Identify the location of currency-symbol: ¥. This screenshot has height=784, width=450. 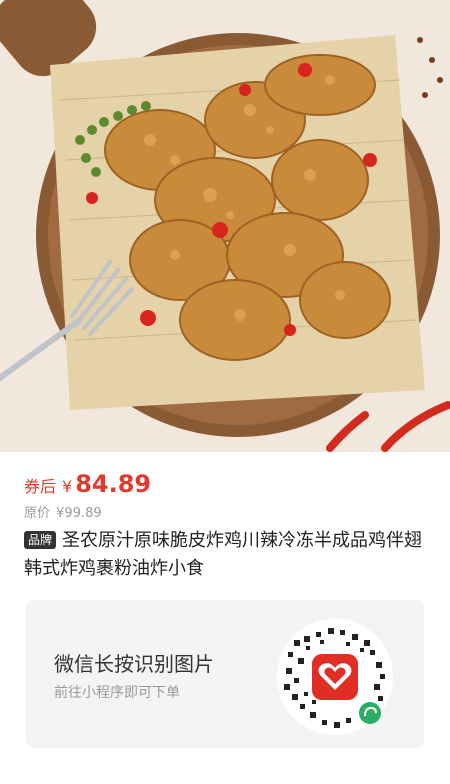
(67, 486).